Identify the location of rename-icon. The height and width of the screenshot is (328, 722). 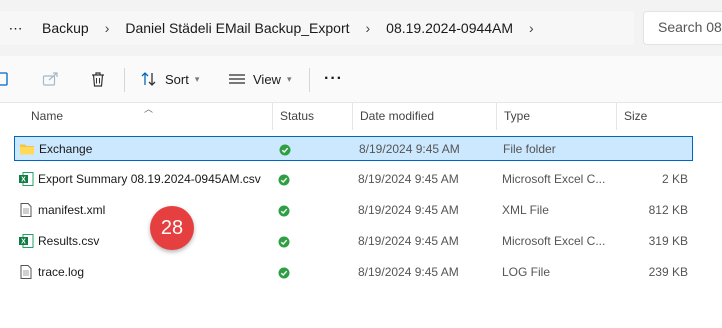
(4, 79).